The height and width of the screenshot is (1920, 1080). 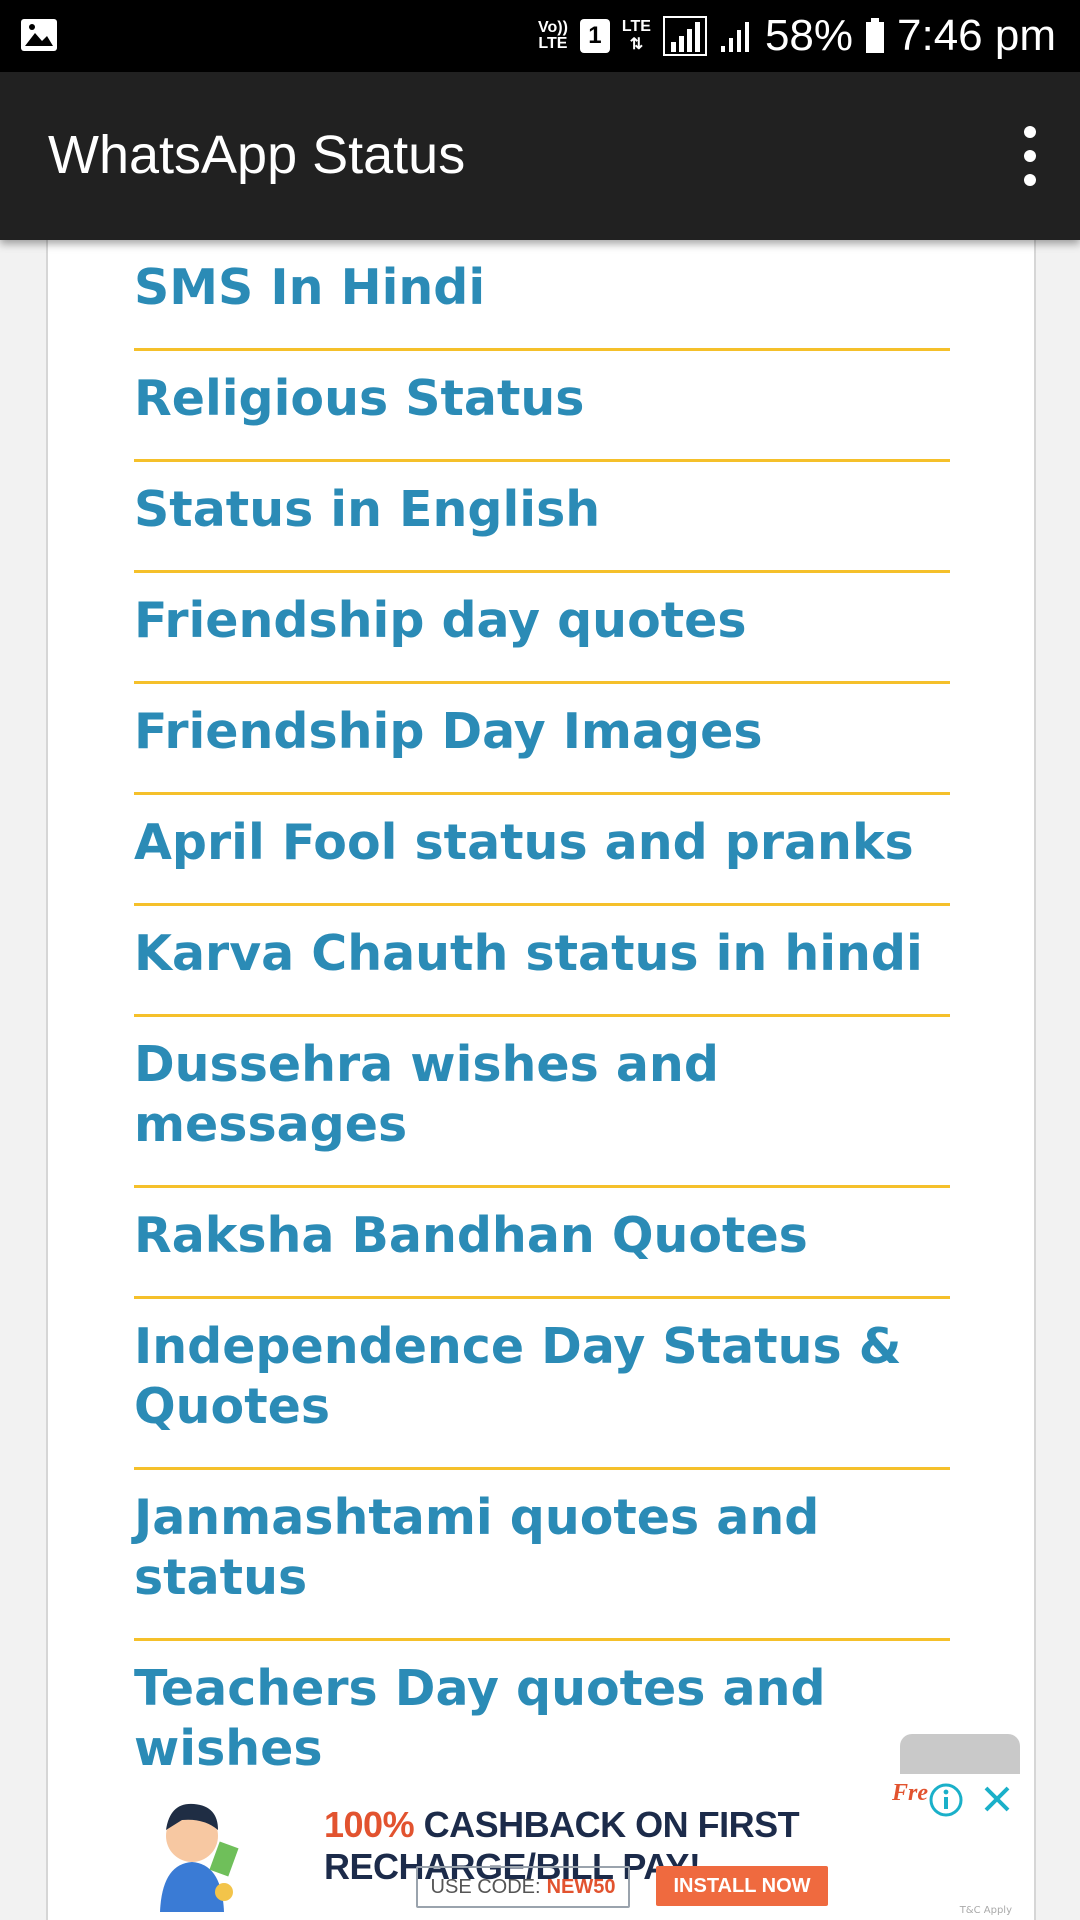 What do you see at coordinates (552, 27) in the screenshot?
I see `volte-top-label: Vo))` at bounding box center [552, 27].